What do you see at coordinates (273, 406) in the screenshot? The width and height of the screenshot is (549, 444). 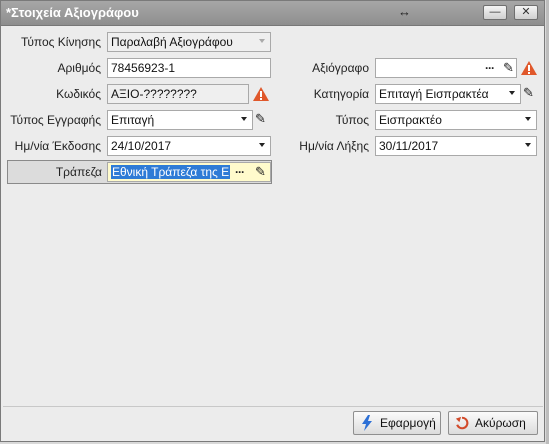 I see `footer-divider` at bounding box center [273, 406].